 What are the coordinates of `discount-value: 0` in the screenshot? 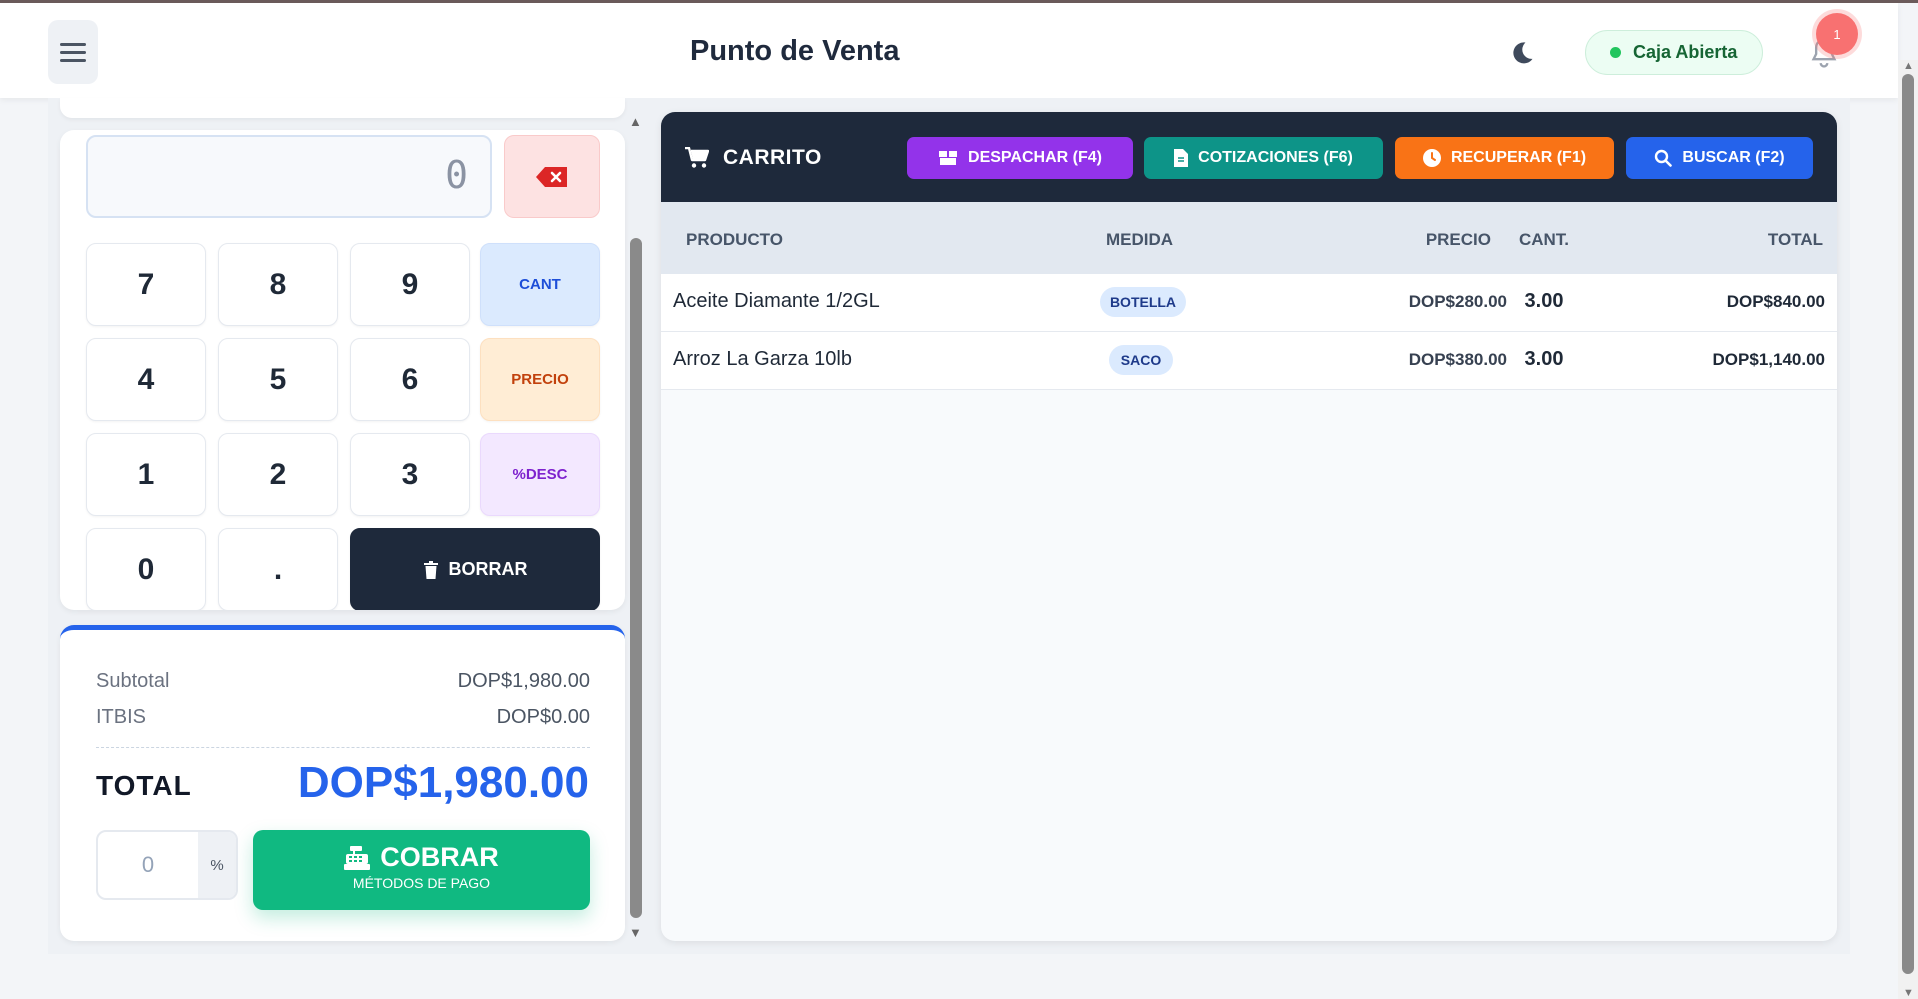 It's located at (148, 865).